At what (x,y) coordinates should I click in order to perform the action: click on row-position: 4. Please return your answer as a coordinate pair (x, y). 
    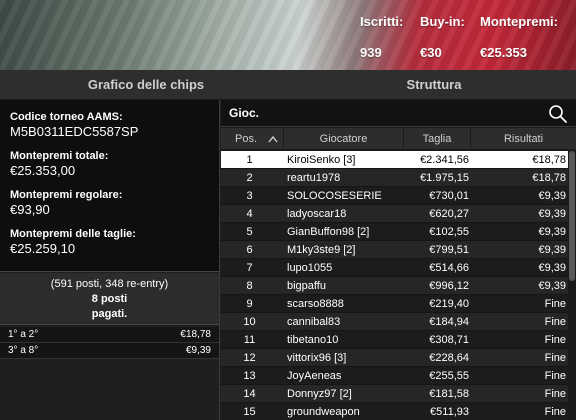
    Looking at the image, I should click on (249, 214).